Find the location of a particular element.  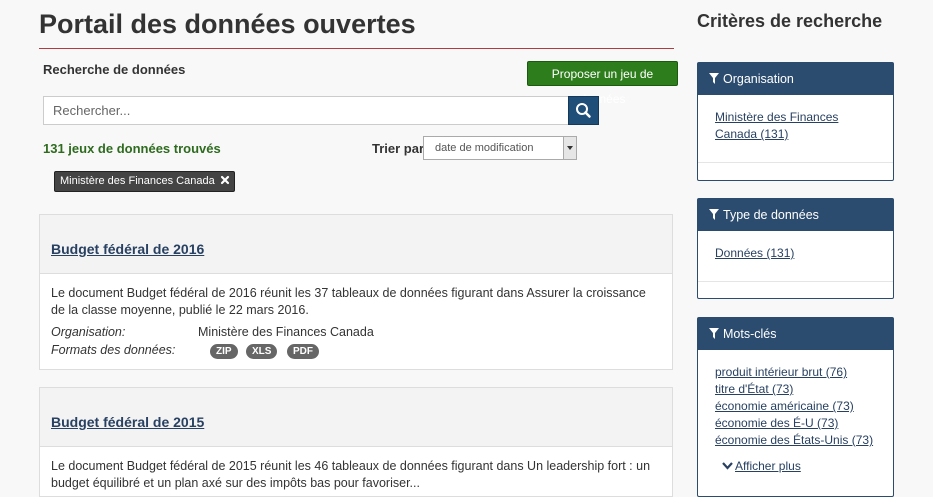

result-card-header: Budget fédéral de 2015 is located at coordinates (356, 417).